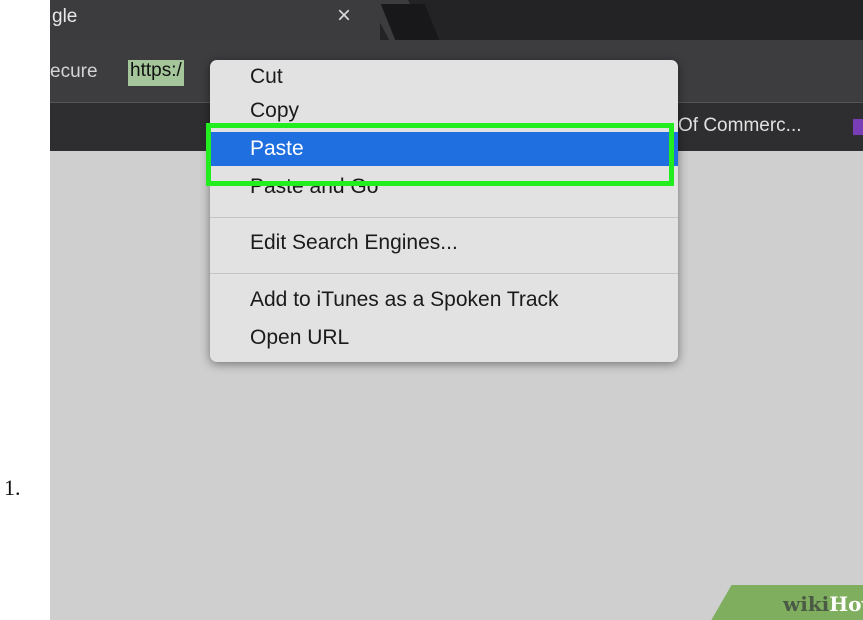 This screenshot has width=863, height=620. Describe the element at coordinates (215, 20) in the screenshot. I see `browser-tab: gle ×` at that location.